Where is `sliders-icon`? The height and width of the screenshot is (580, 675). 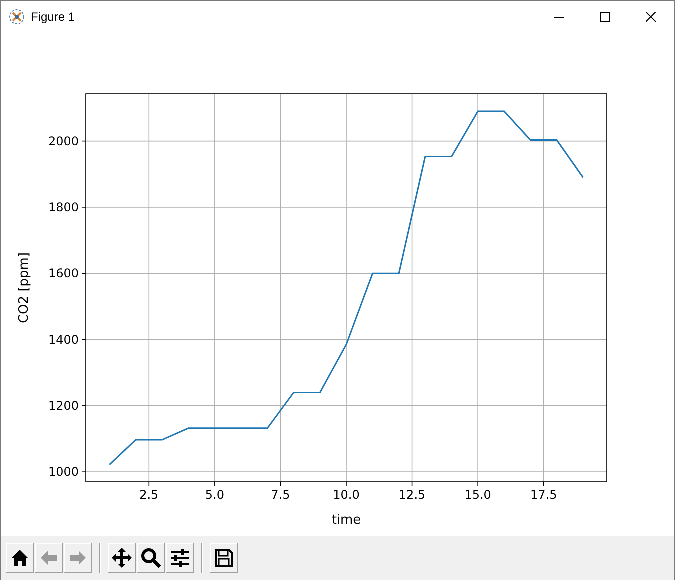
sliders-icon is located at coordinates (180, 558).